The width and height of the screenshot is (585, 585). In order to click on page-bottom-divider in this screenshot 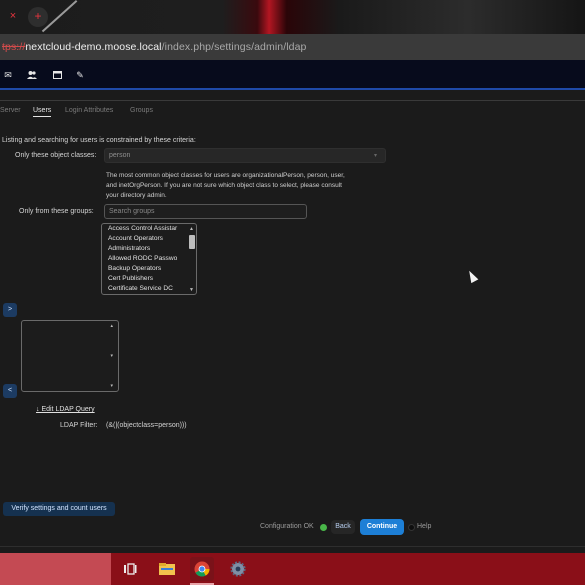, I will do `click(292, 546)`.